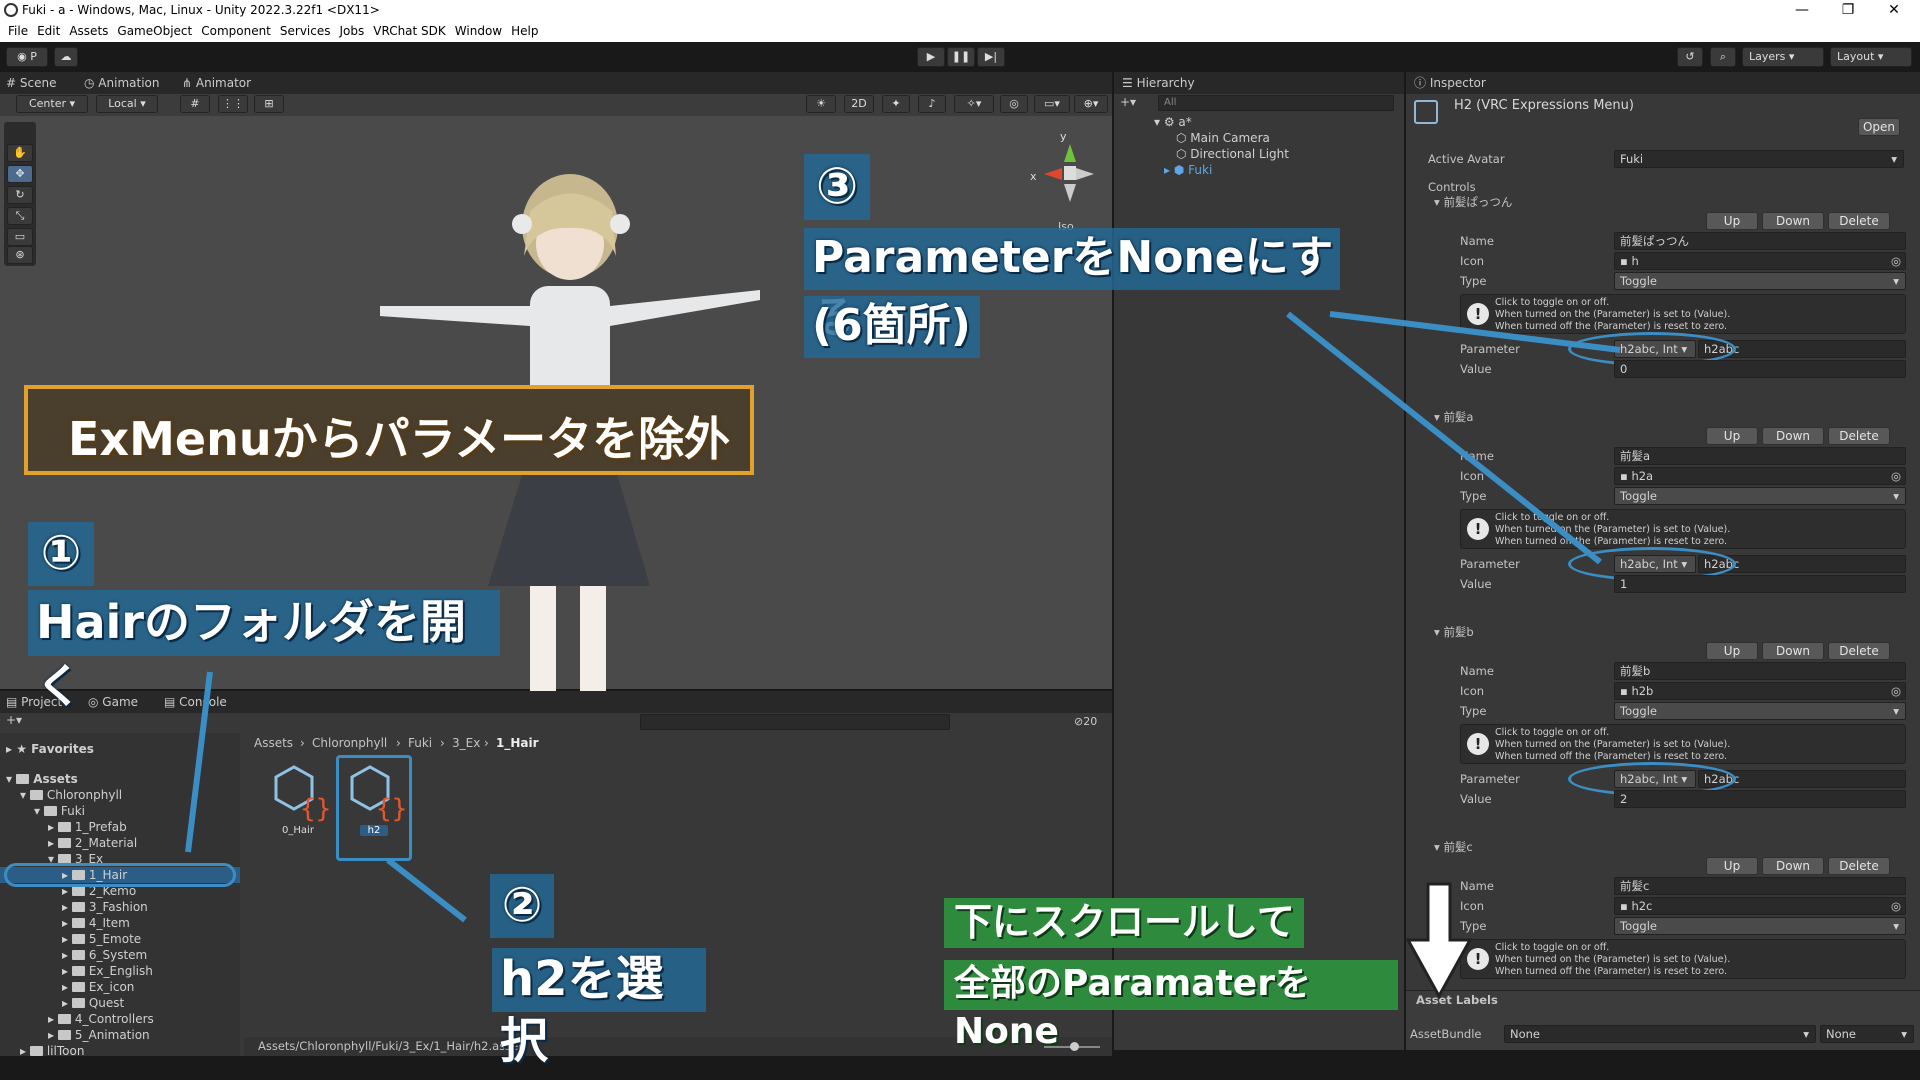  What do you see at coordinates (892, 327) in the screenshot?
I see `step3-line2: (6箇所)` at bounding box center [892, 327].